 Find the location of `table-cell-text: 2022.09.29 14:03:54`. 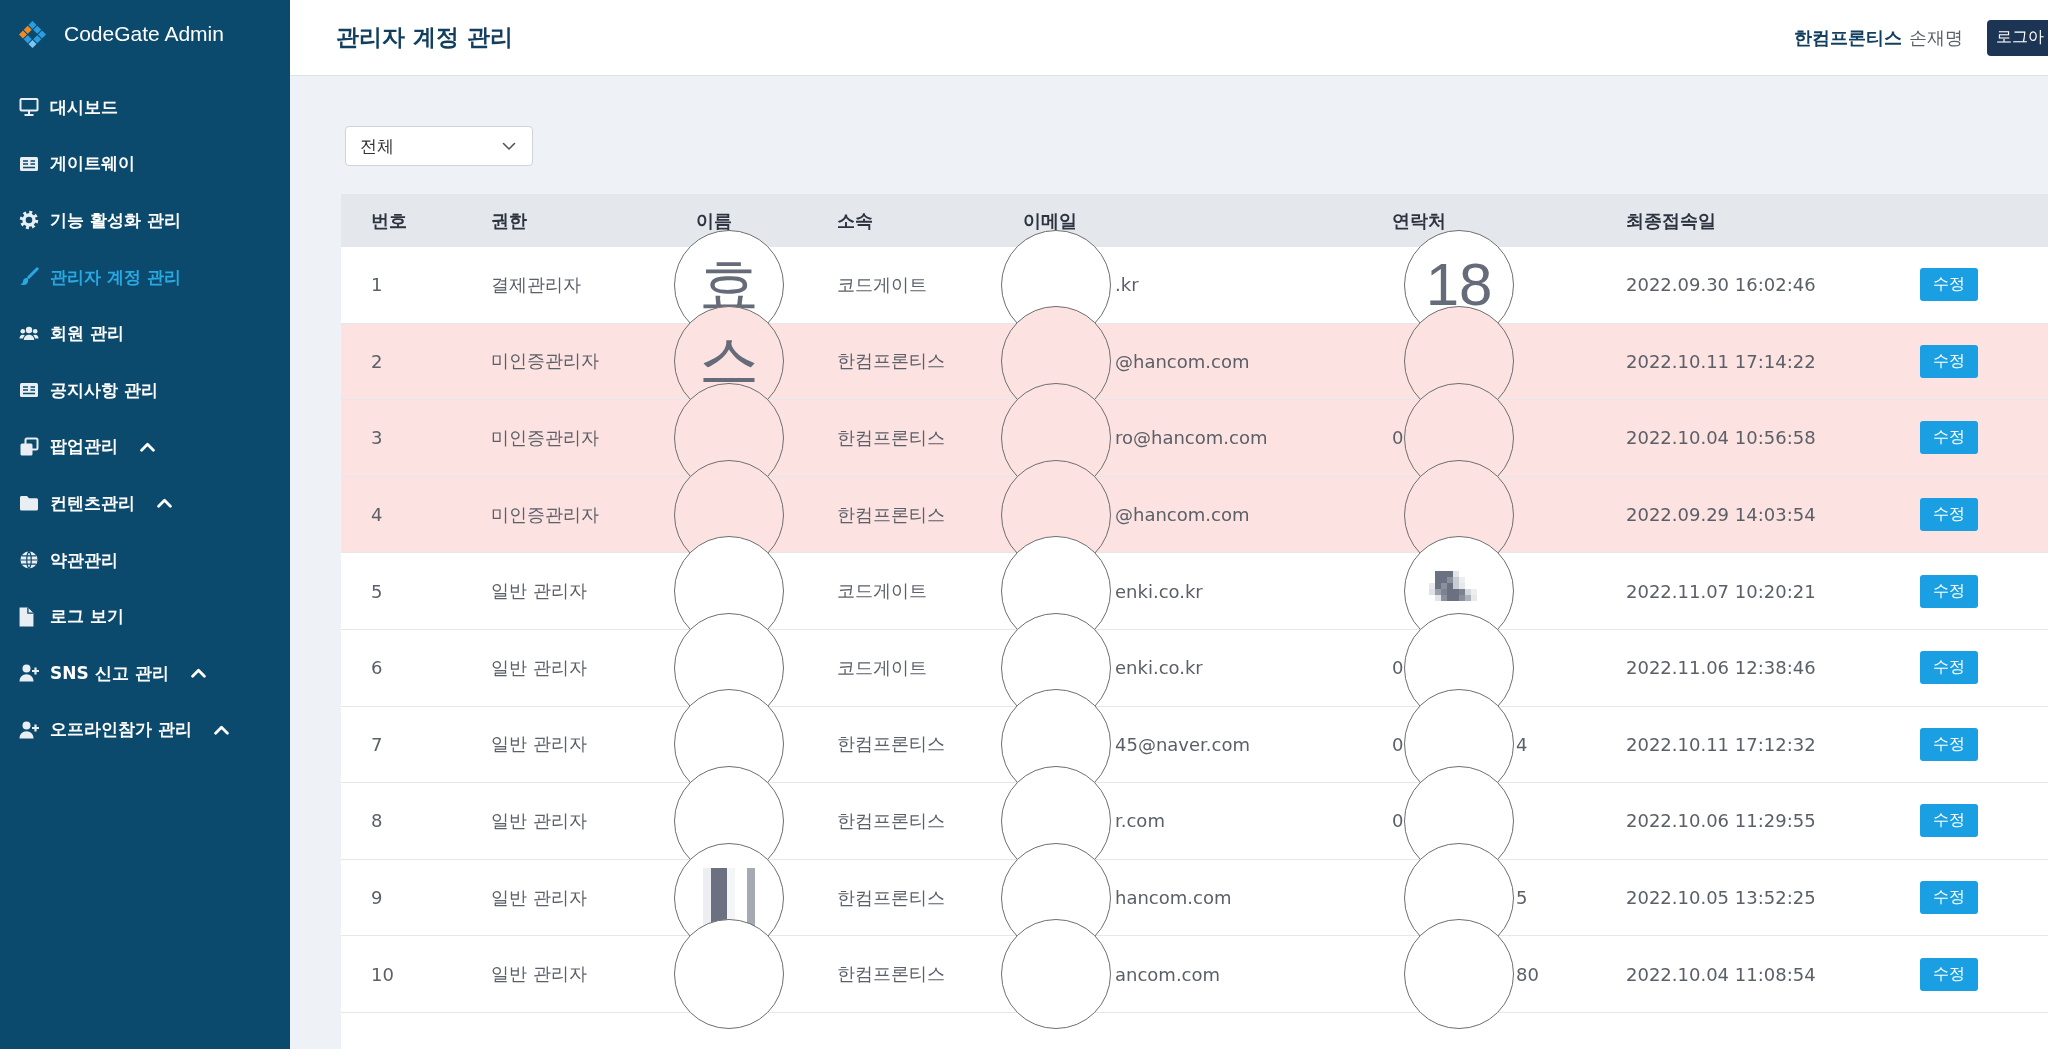

table-cell-text: 2022.09.29 14:03:54 is located at coordinates (1721, 515).